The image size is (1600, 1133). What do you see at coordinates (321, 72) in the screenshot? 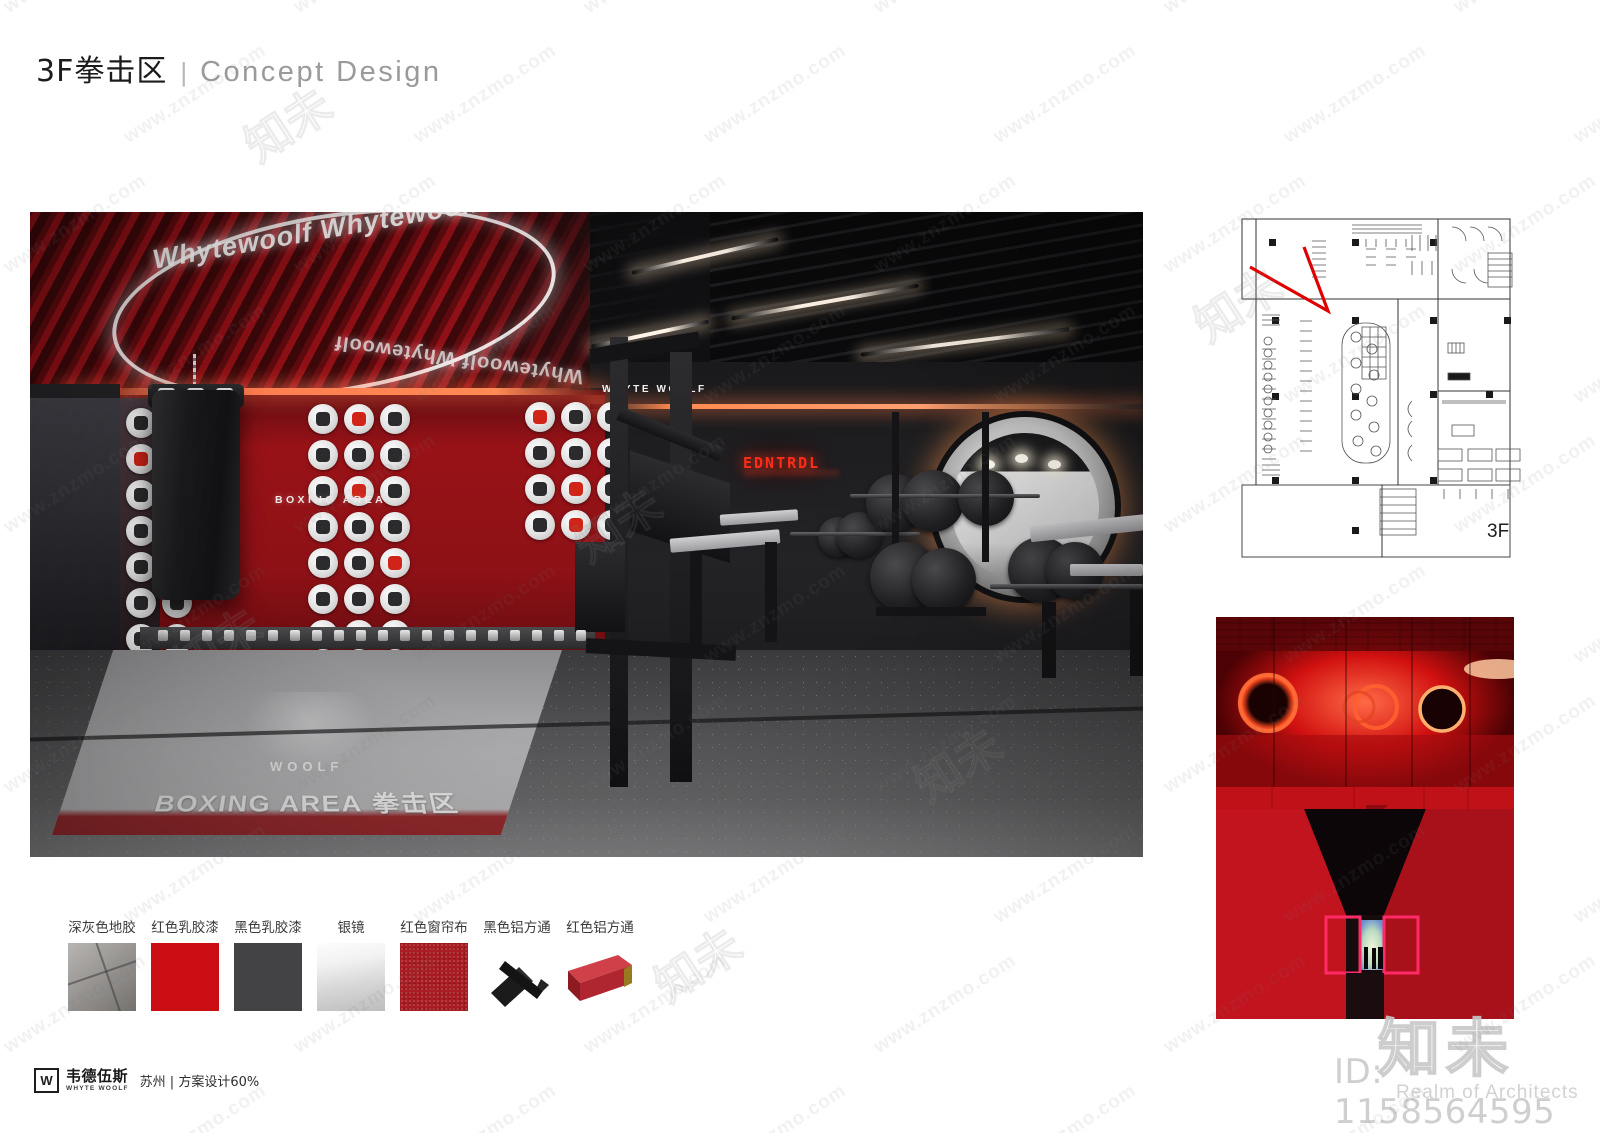
I see `page-title-en: Concept Design` at bounding box center [321, 72].